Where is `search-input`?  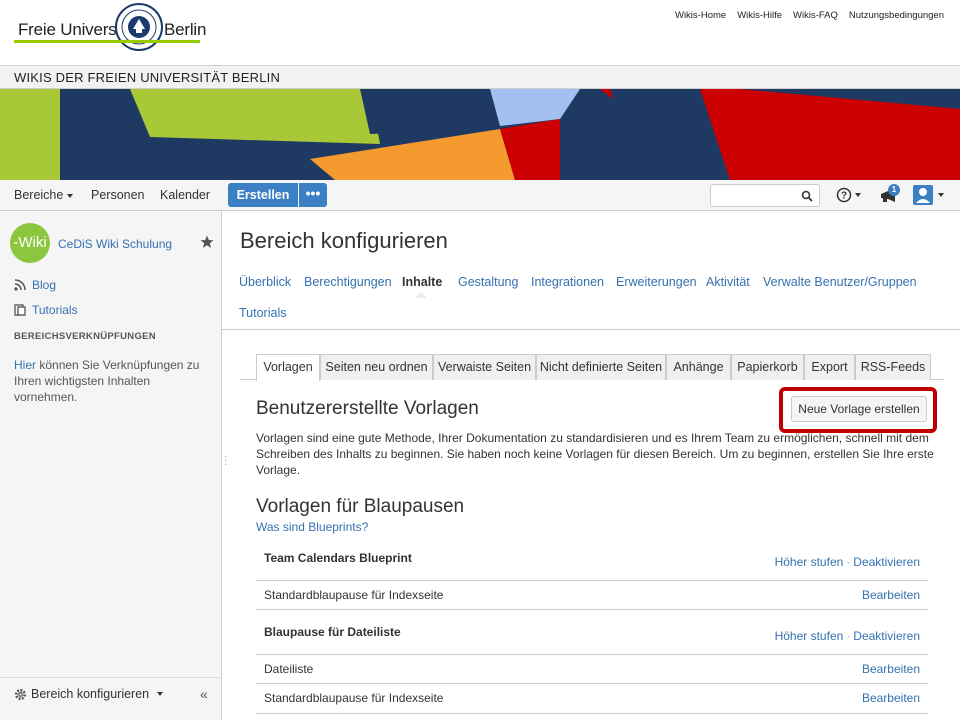 search-input is located at coordinates (765, 195).